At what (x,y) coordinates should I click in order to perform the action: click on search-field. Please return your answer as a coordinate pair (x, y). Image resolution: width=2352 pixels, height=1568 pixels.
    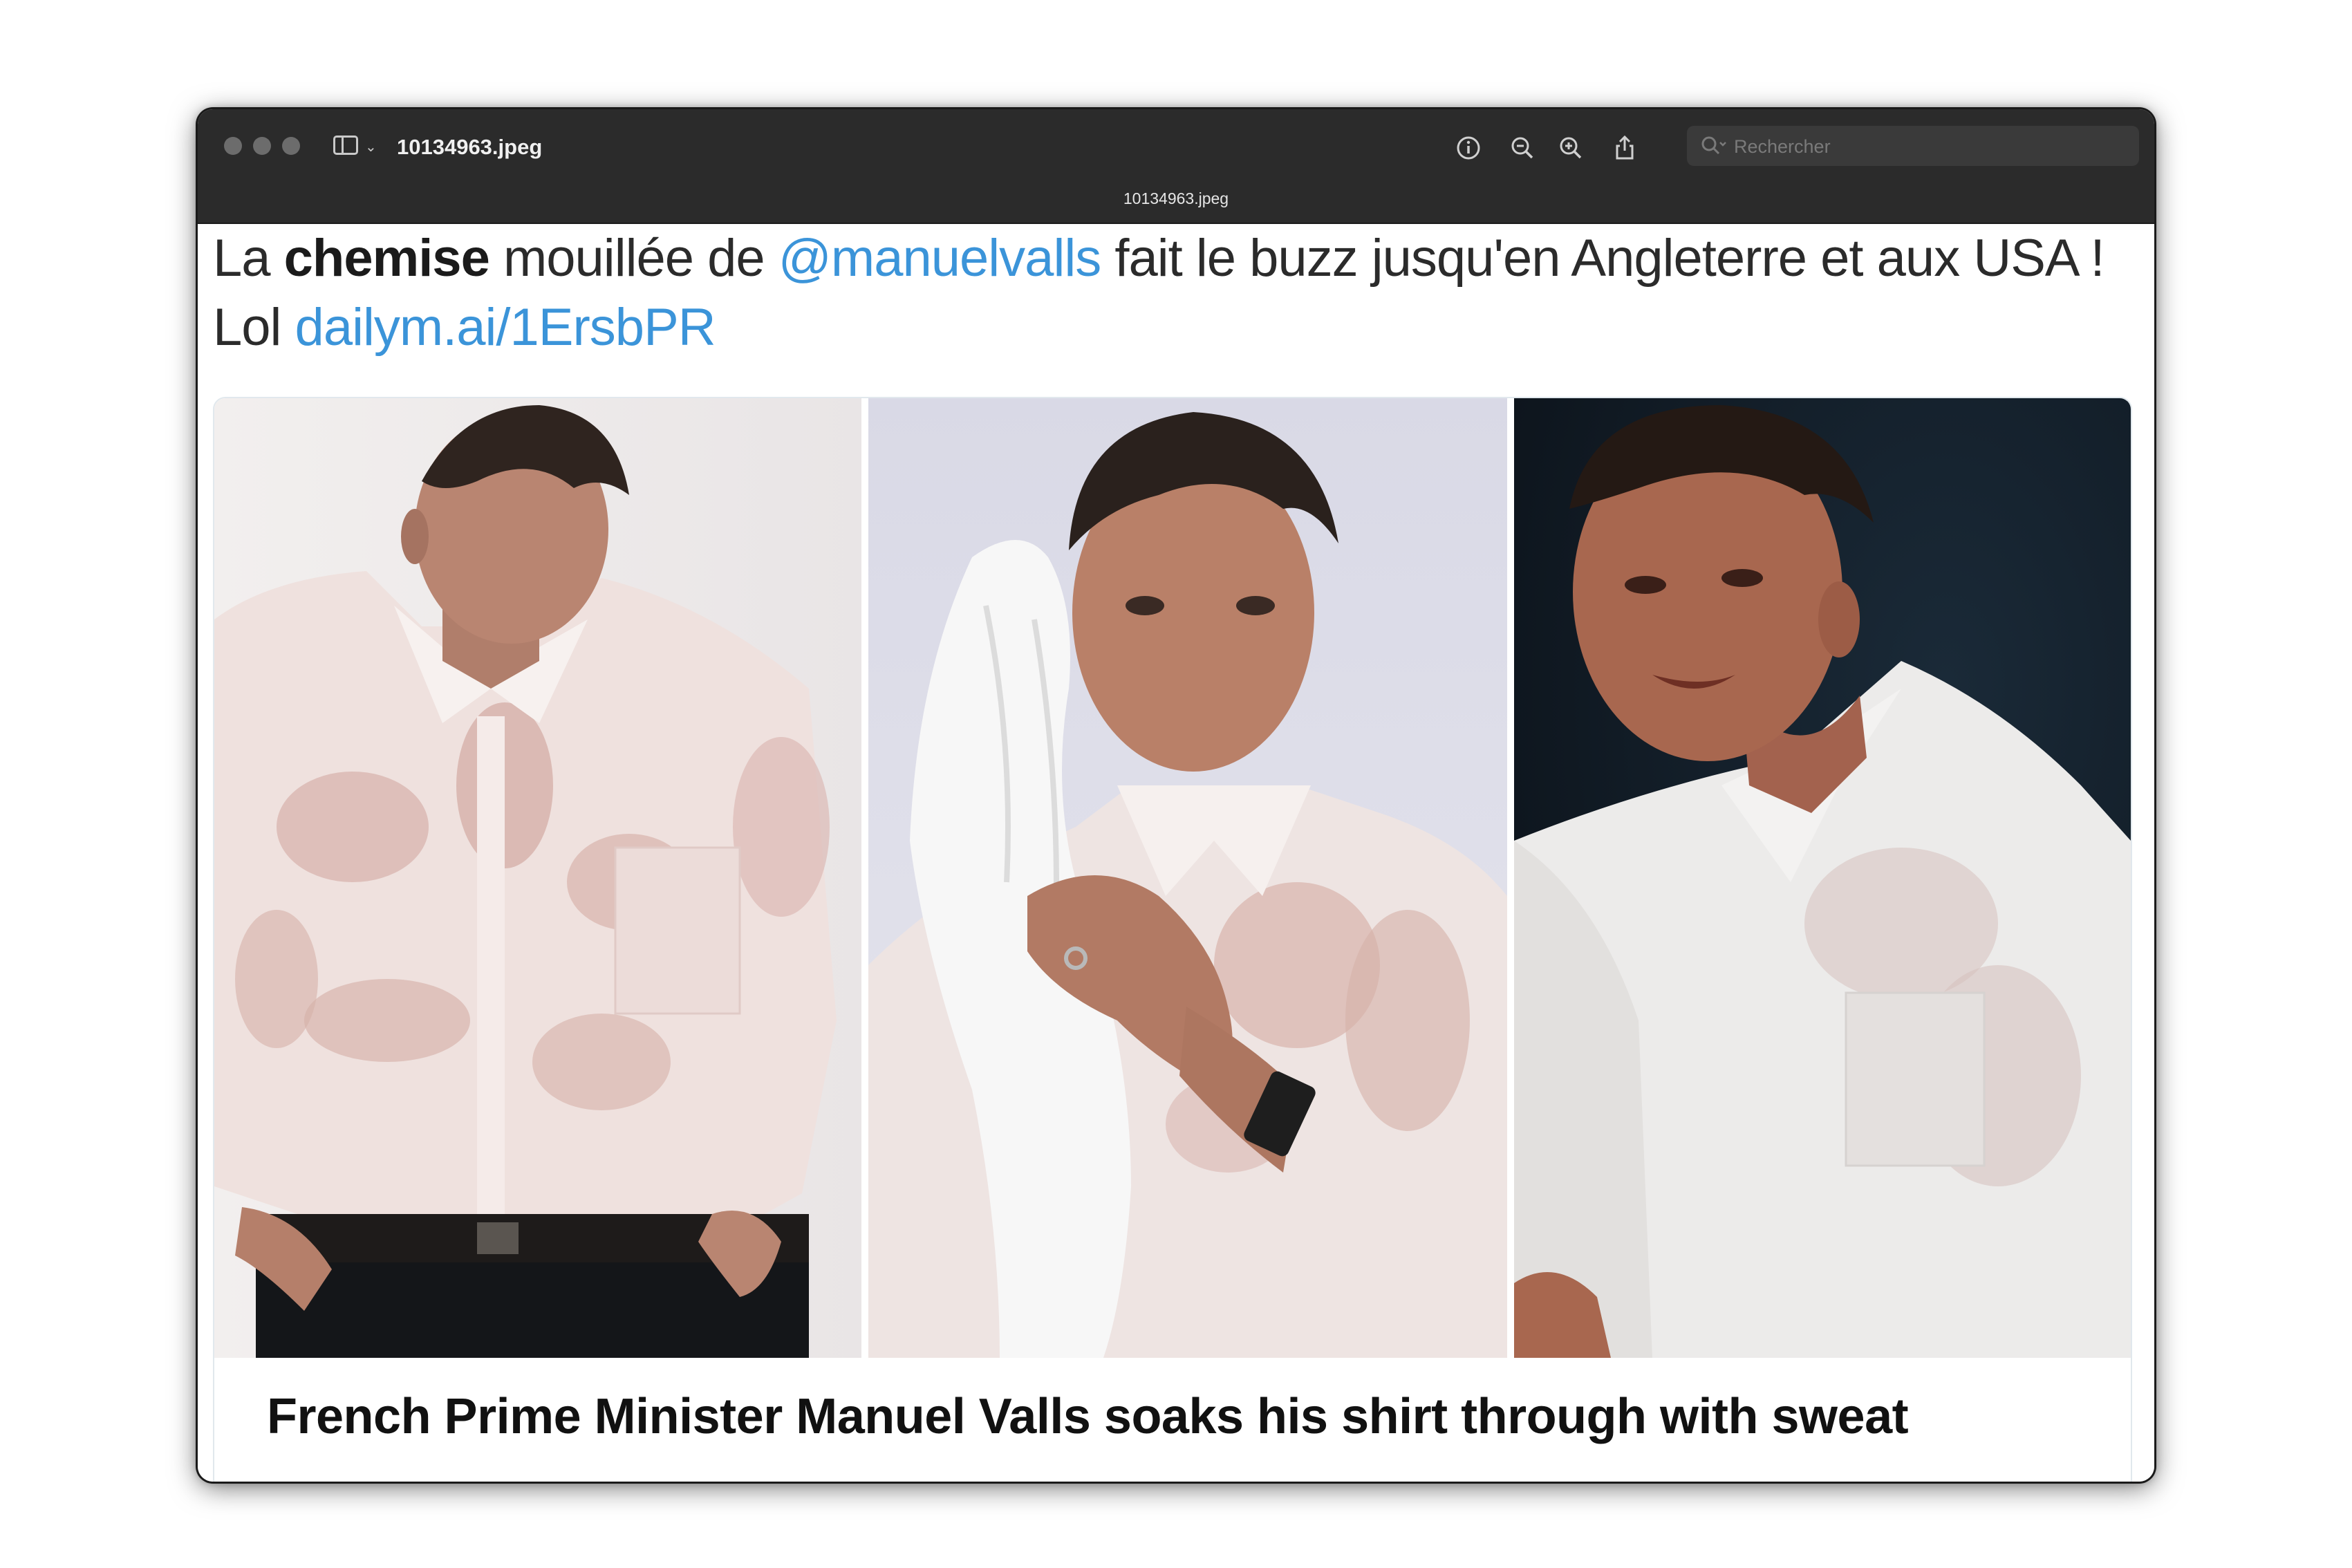
    Looking at the image, I should click on (1913, 146).